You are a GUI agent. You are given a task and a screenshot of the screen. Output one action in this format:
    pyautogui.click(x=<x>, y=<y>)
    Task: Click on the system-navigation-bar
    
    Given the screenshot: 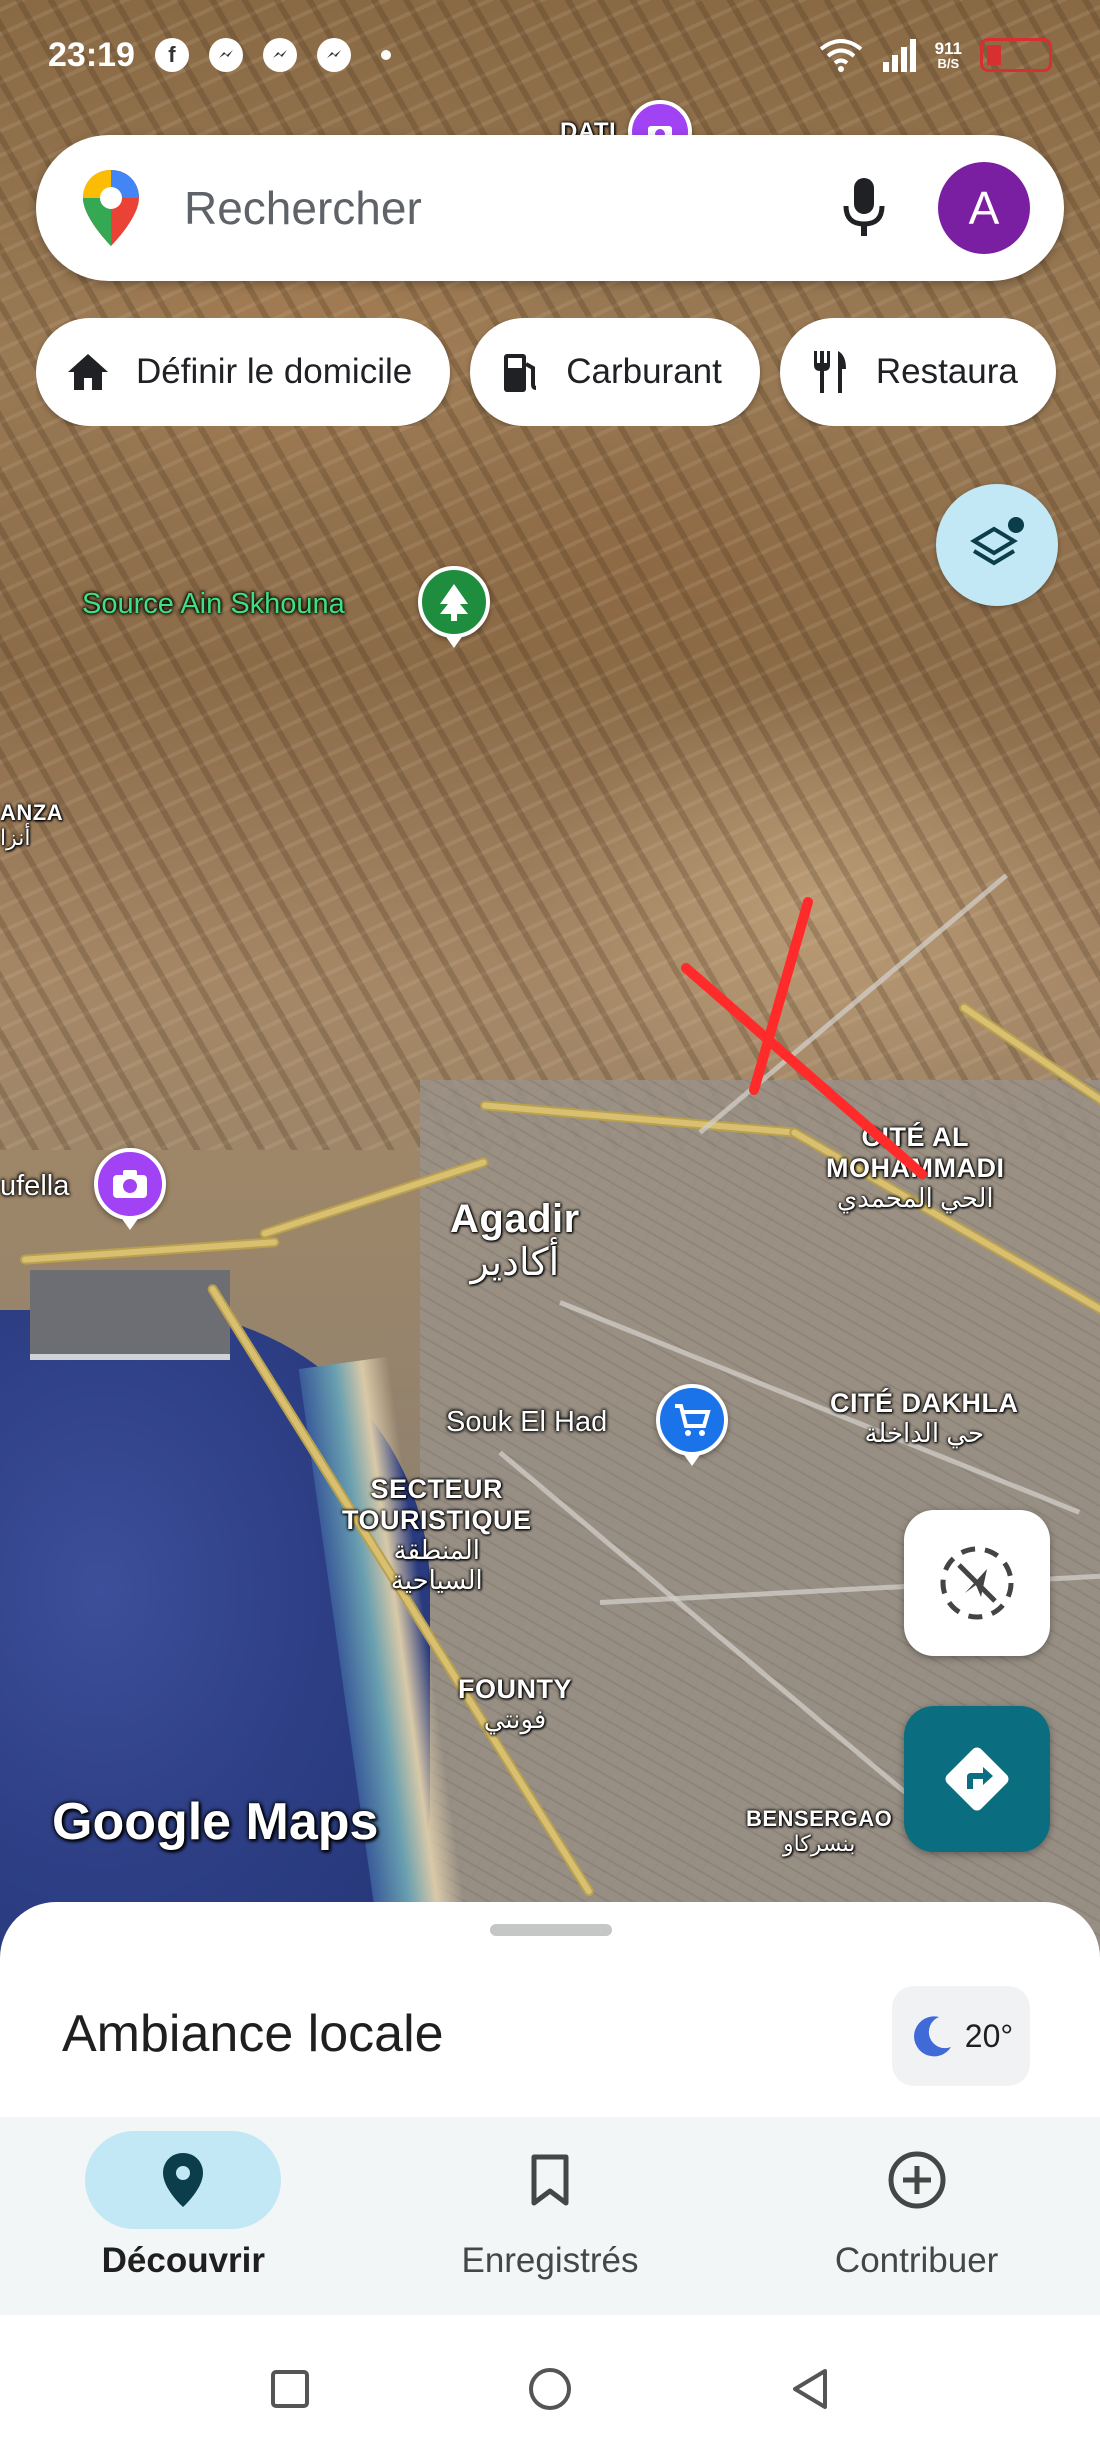 What is the action you would take?
    pyautogui.click(x=550, y=2388)
    